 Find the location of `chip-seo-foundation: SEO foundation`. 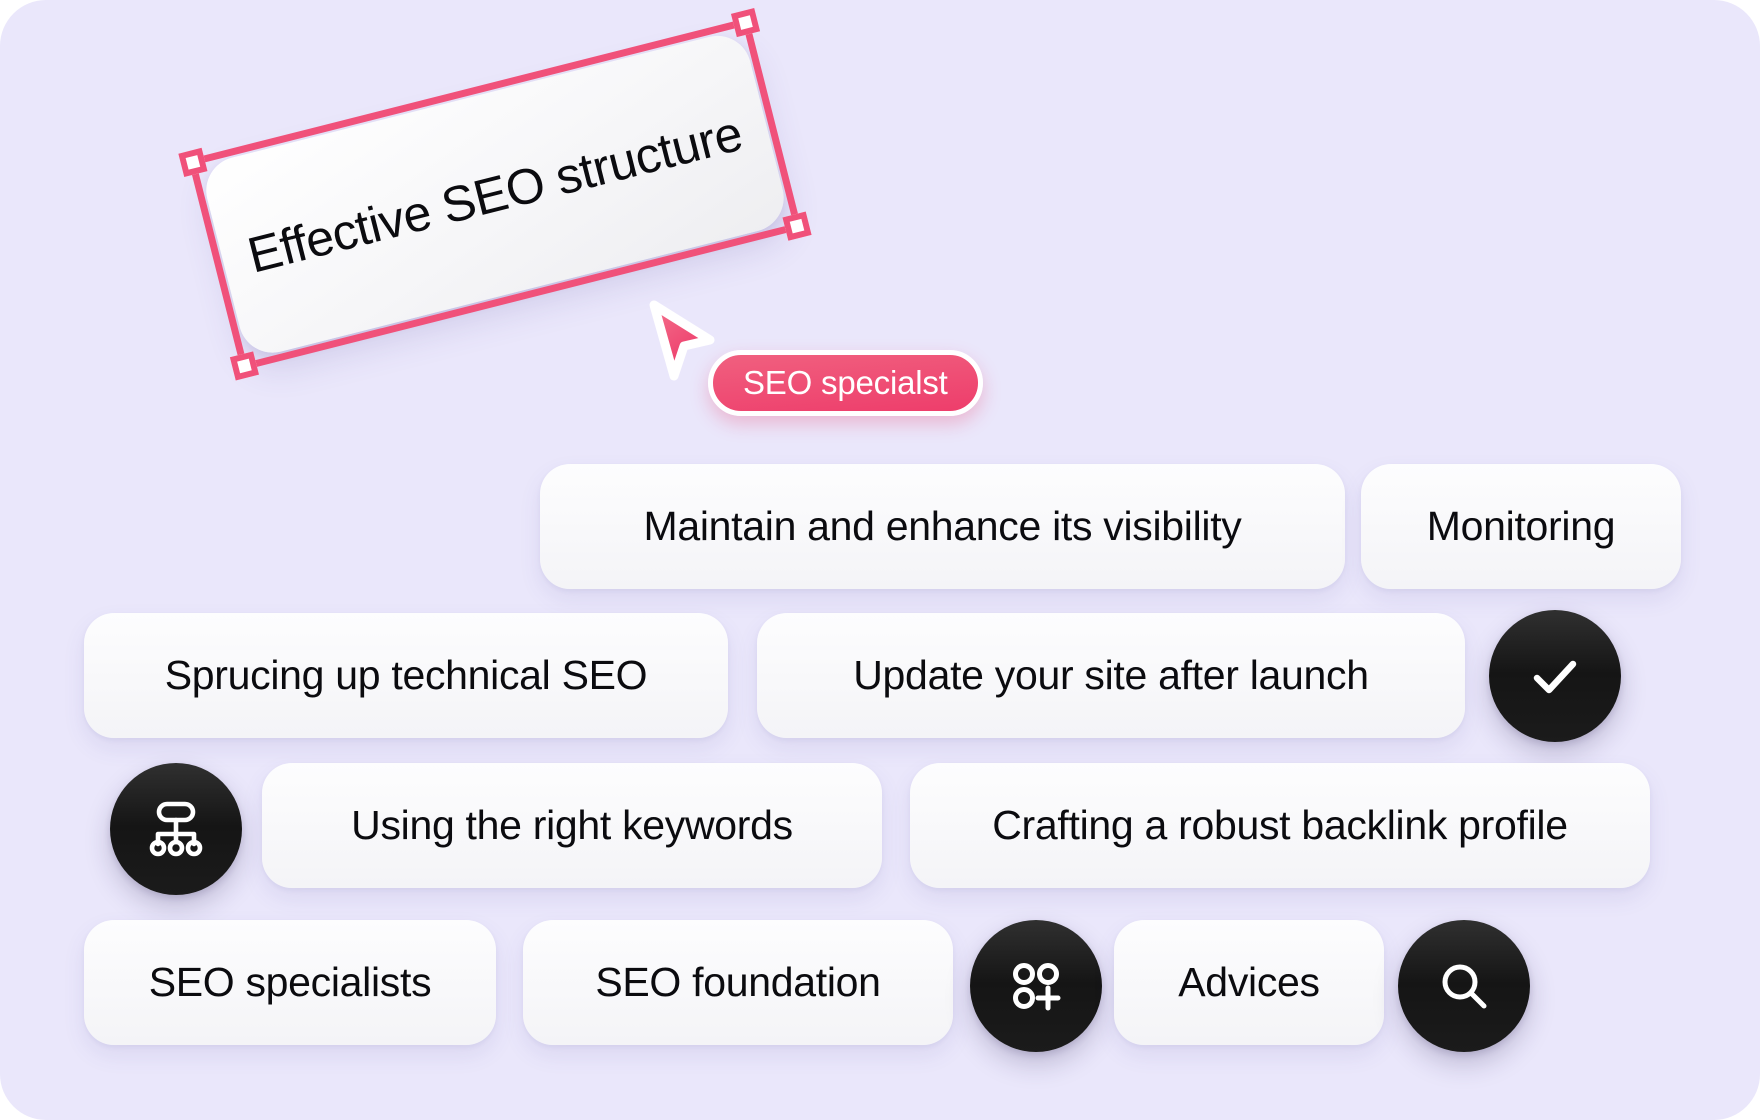

chip-seo-foundation: SEO foundation is located at coordinates (738, 982).